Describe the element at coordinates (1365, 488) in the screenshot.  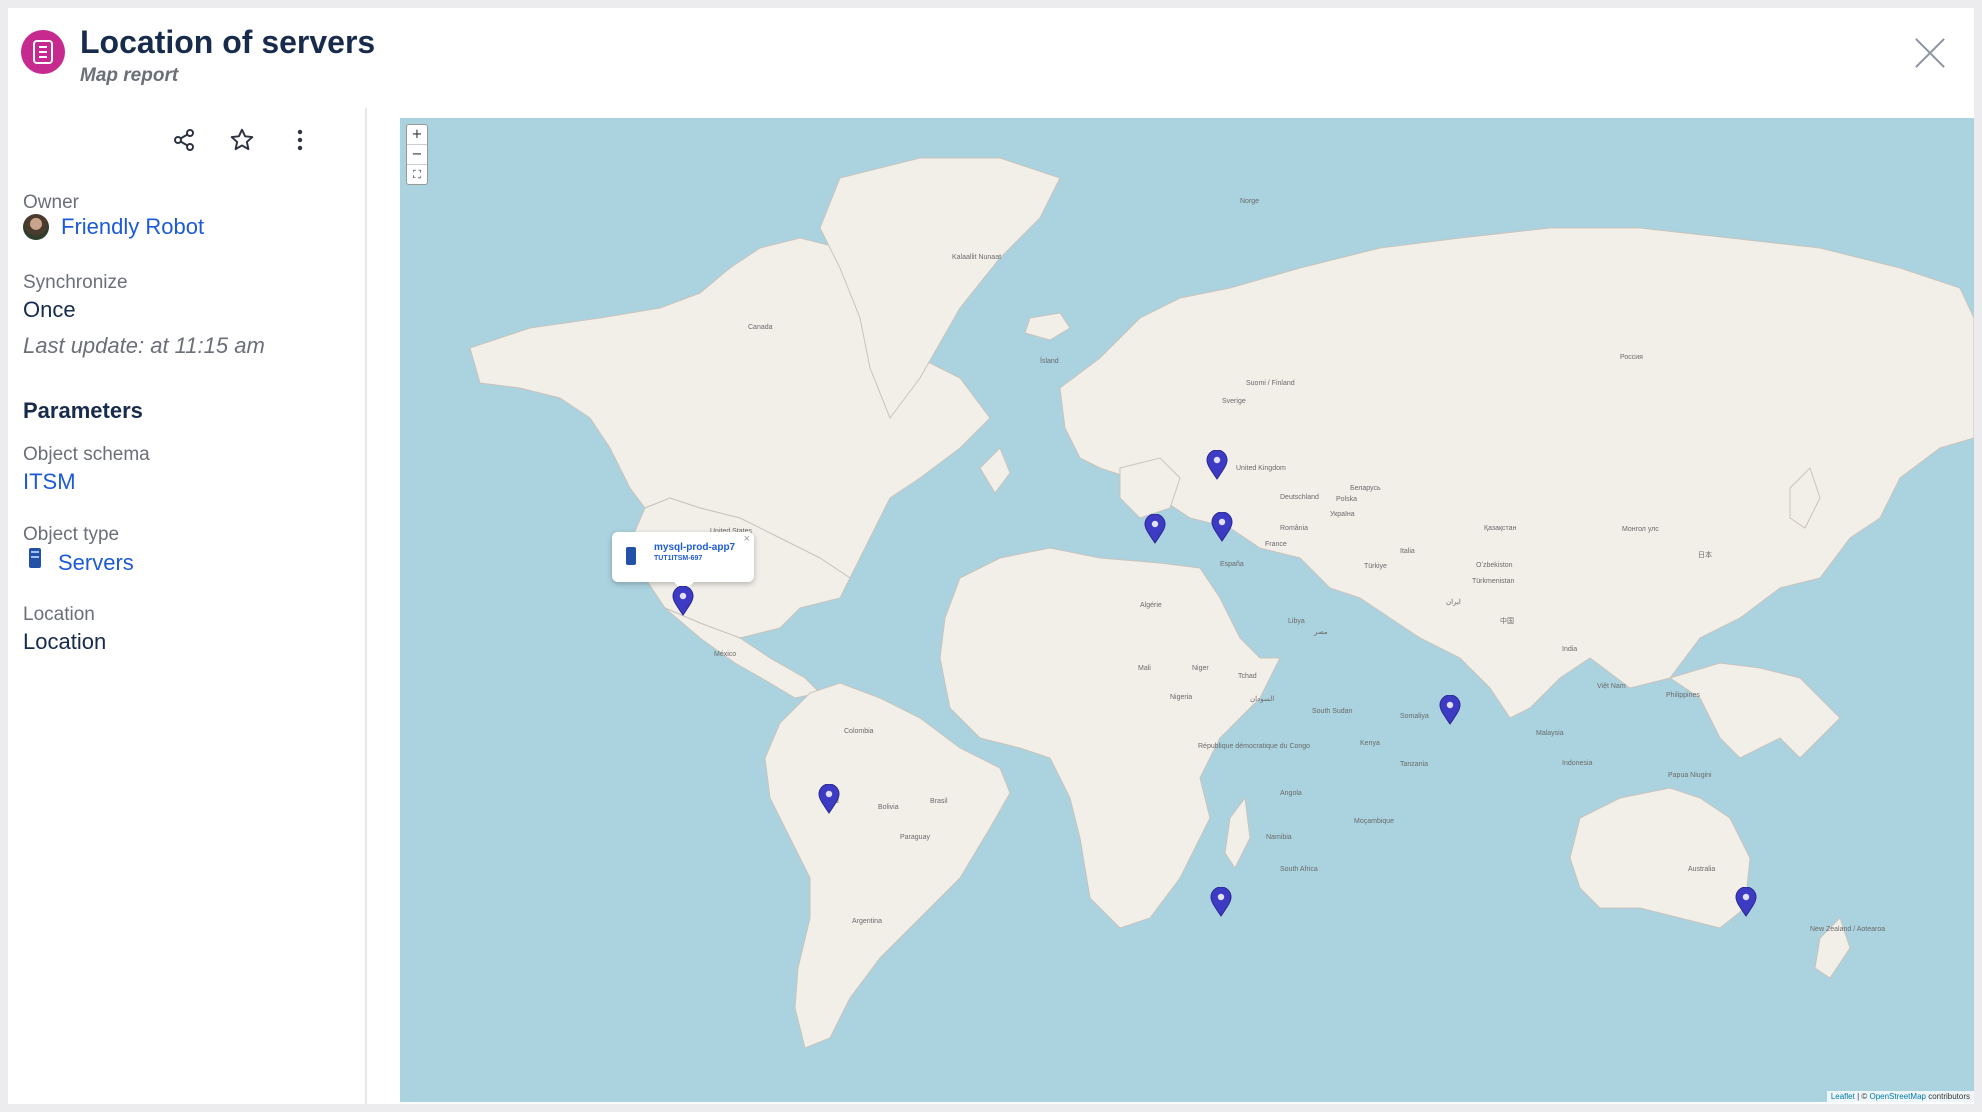
I see `map-place-label: Беларусь` at that location.